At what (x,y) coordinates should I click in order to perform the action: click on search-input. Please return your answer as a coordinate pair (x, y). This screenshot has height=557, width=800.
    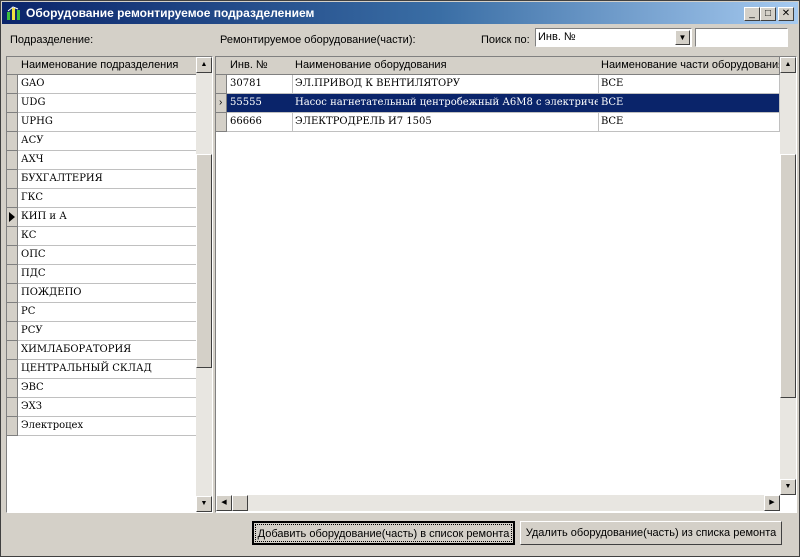
    Looking at the image, I should click on (741, 37).